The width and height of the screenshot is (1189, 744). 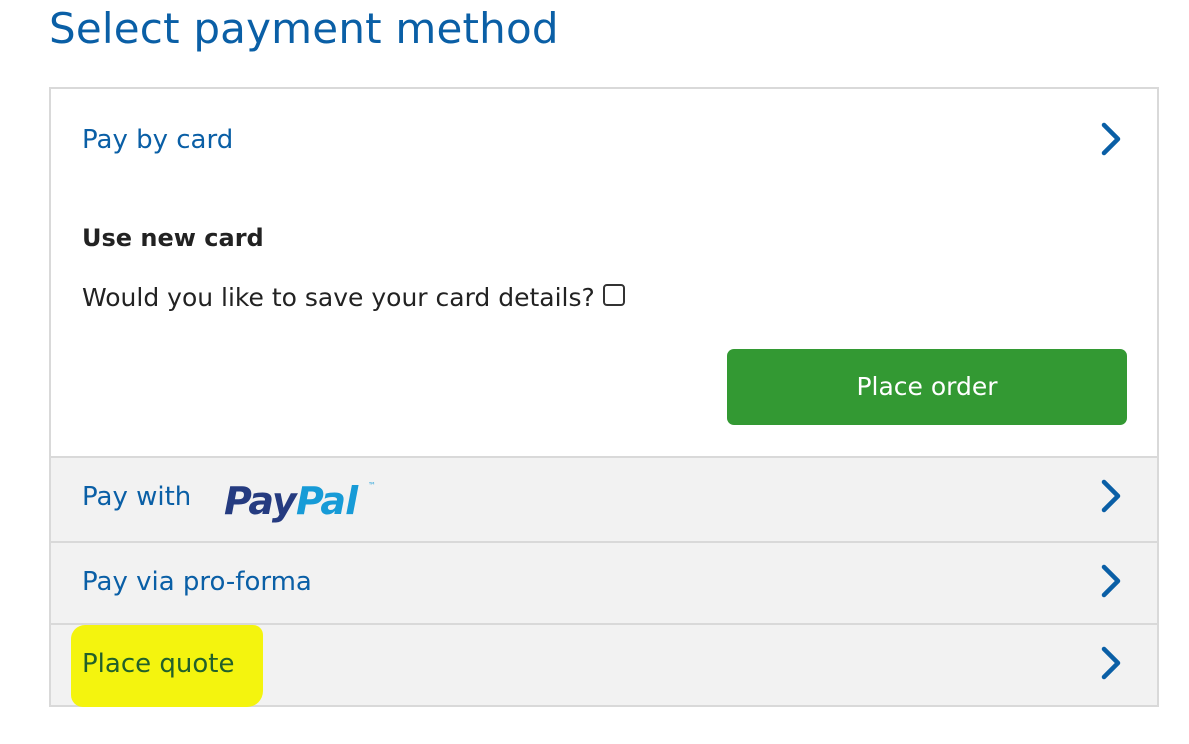 What do you see at coordinates (261, 501) in the screenshot?
I see `svg-text: Pay` at bounding box center [261, 501].